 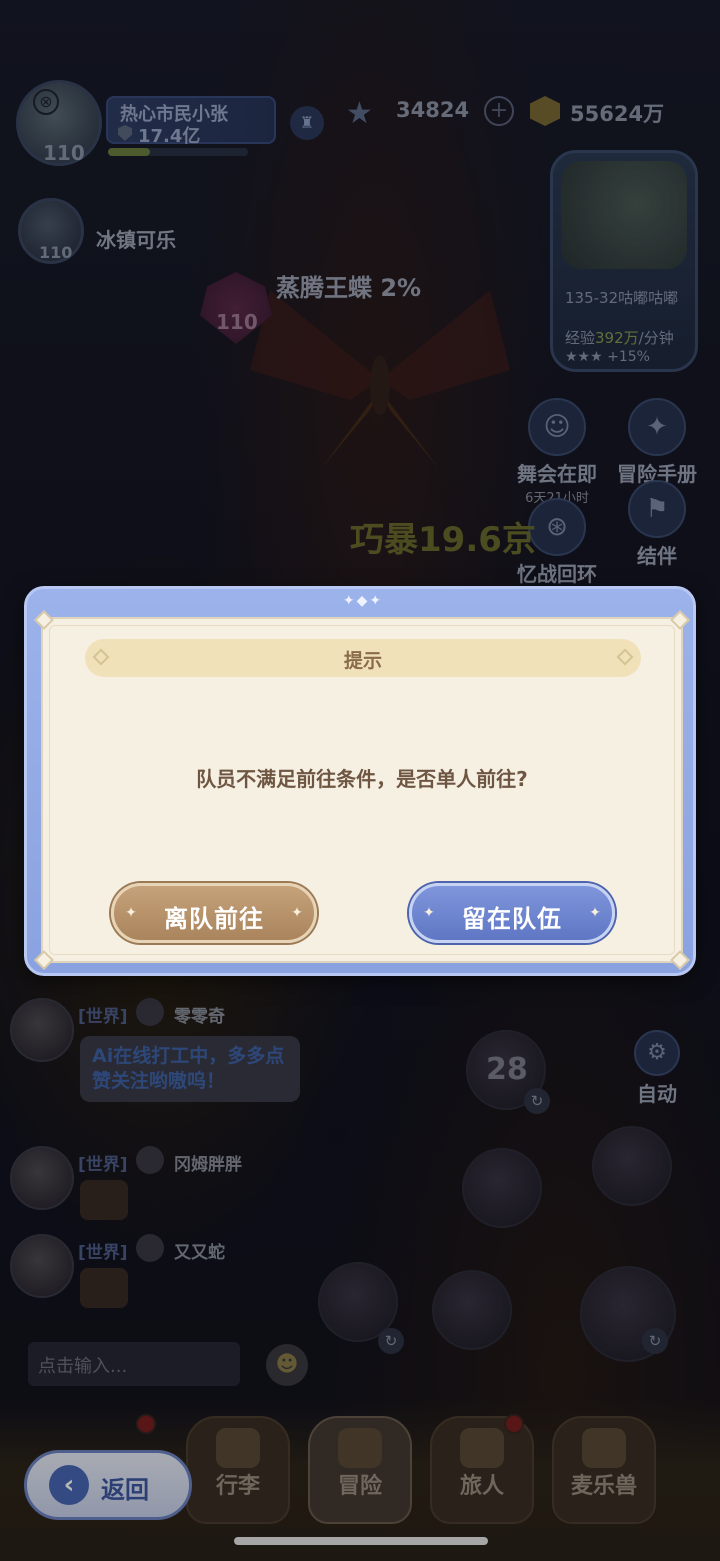 I want to click on leave-team-button: ✦ 离队前往 ✦, so click(x=214, y=913).